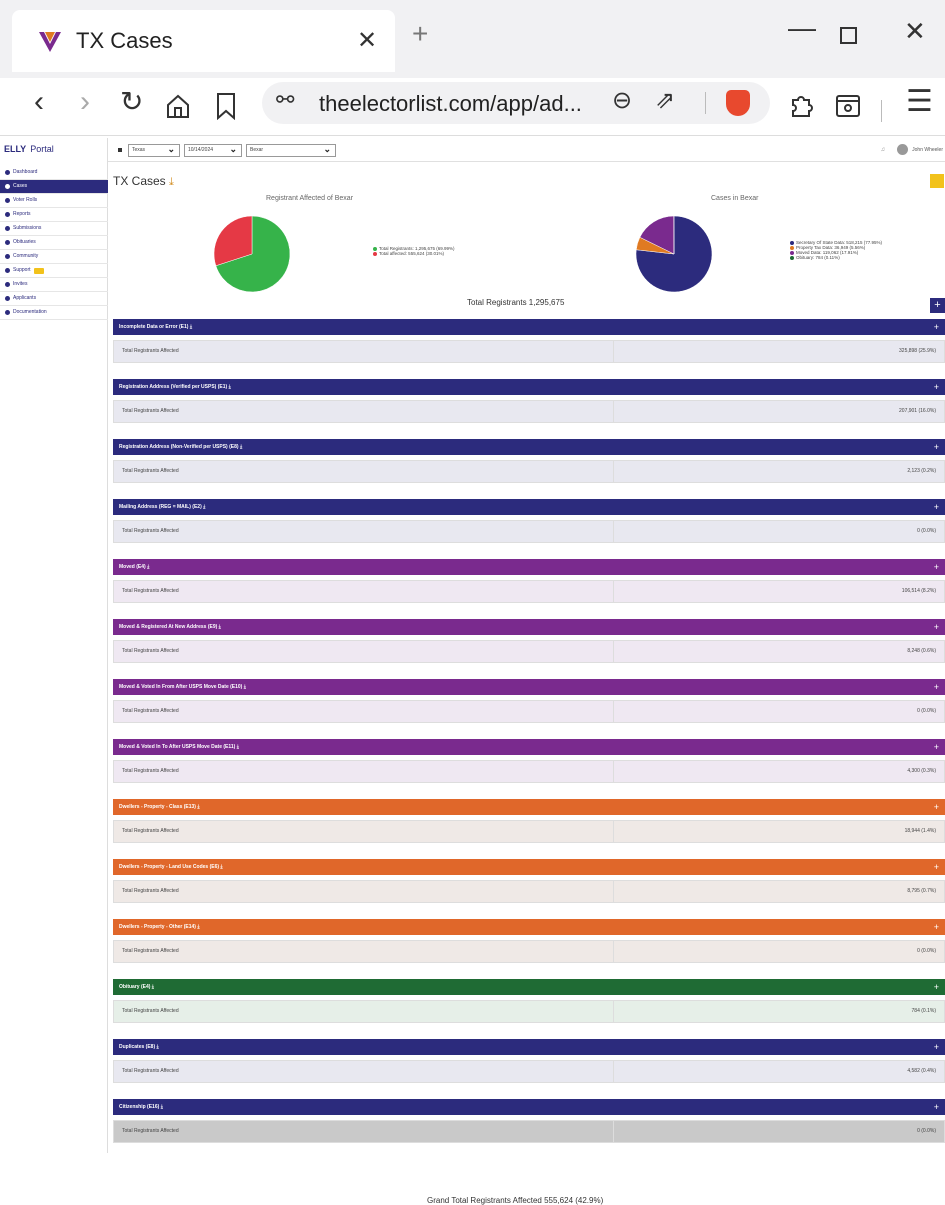 The image size is (945, 1205). What do you see at coordinates (622, 100) in the screenshot?
I see `zoom-icon: ⊖` at bounding box center [622, 100].